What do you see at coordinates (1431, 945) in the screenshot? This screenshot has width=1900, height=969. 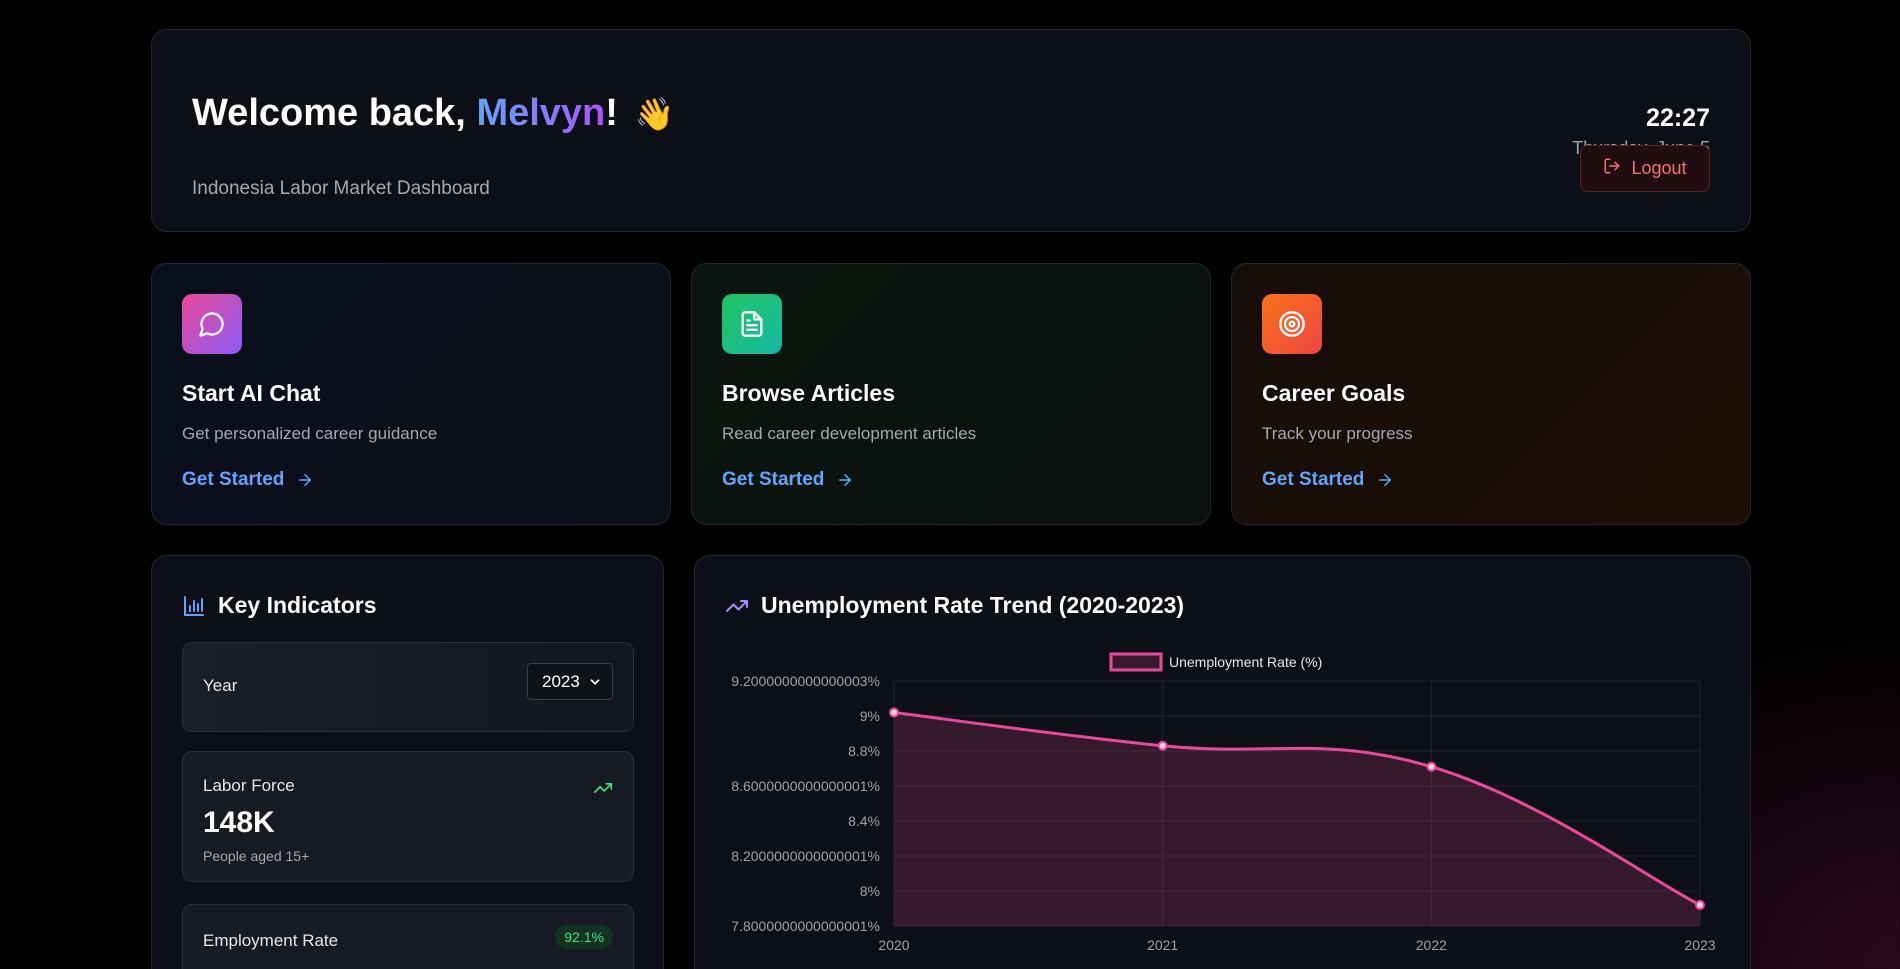 I see `x-tick-label: 2022` at bounding box center [1431, 945].